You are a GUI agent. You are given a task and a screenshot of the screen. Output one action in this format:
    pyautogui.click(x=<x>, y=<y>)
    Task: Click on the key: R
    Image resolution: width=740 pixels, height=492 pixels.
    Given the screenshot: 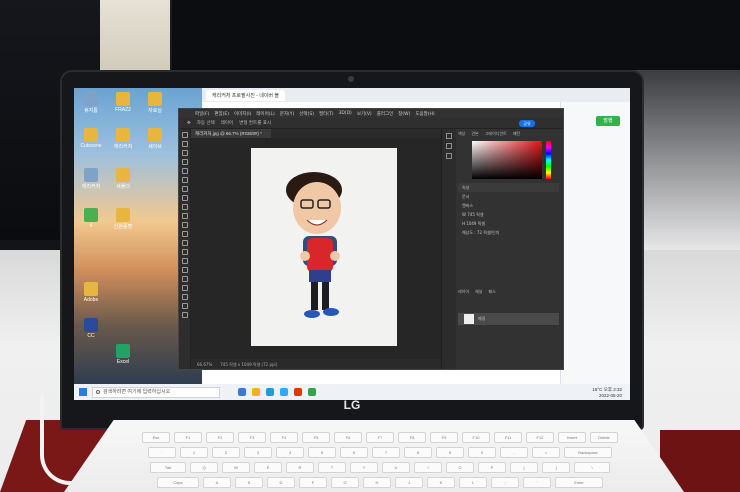 What is the action you would take?
    pyautogui.click(x=300, y=467)
    